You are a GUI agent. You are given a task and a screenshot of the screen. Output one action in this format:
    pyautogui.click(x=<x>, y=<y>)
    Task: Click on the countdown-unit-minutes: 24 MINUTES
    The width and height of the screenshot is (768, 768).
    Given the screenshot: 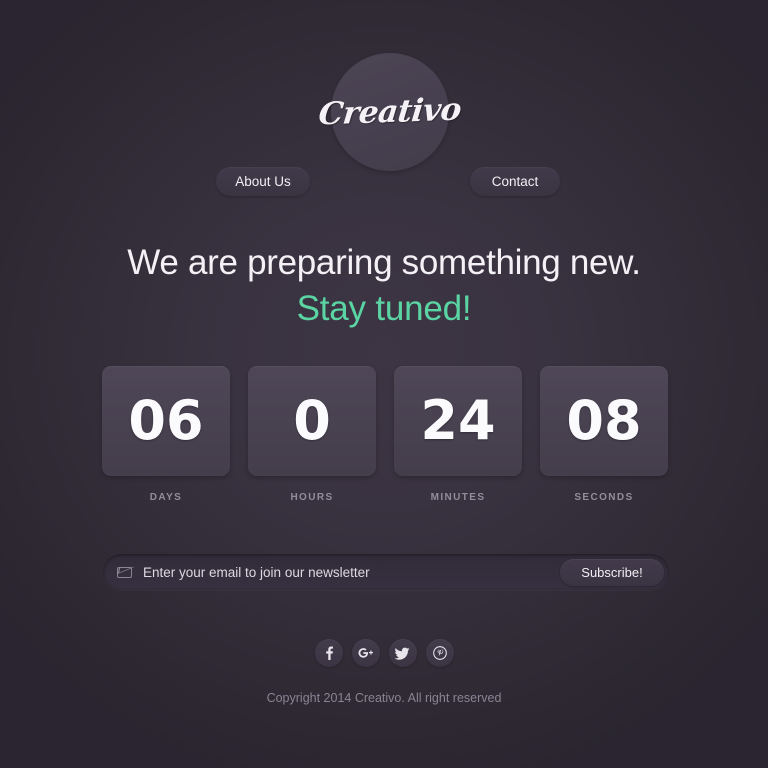 What is the action you would take?
    pyautogui.click(x=458, y=434)
    